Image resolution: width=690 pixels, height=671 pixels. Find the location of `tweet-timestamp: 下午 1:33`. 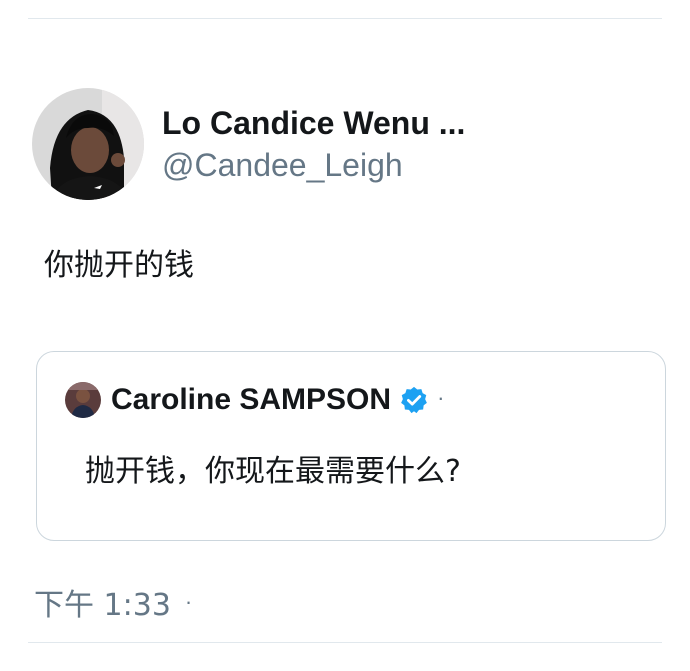

tweet-timestamp: 下午 1:33 is located at coordinates (102, 602).